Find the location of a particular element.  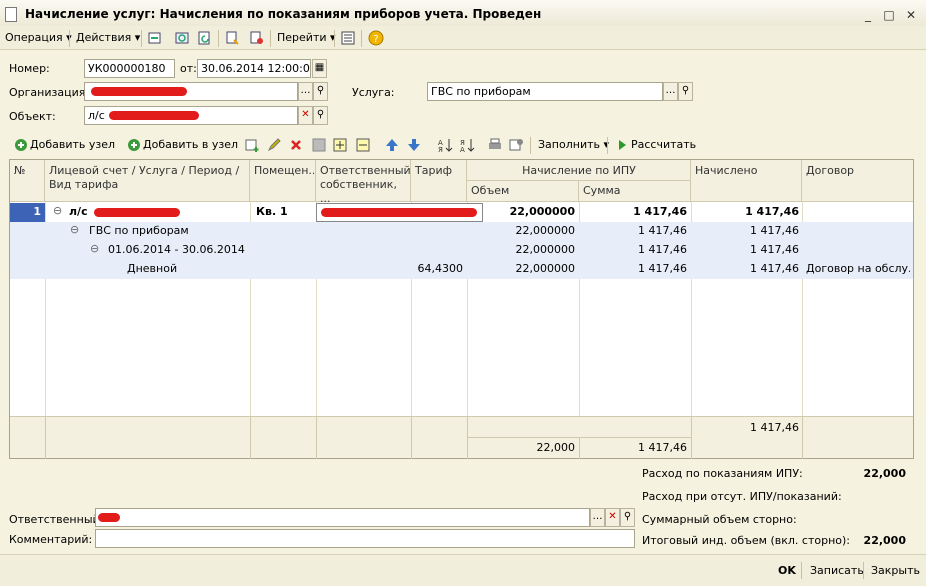

organization-field is located at coordinates (191, 91).